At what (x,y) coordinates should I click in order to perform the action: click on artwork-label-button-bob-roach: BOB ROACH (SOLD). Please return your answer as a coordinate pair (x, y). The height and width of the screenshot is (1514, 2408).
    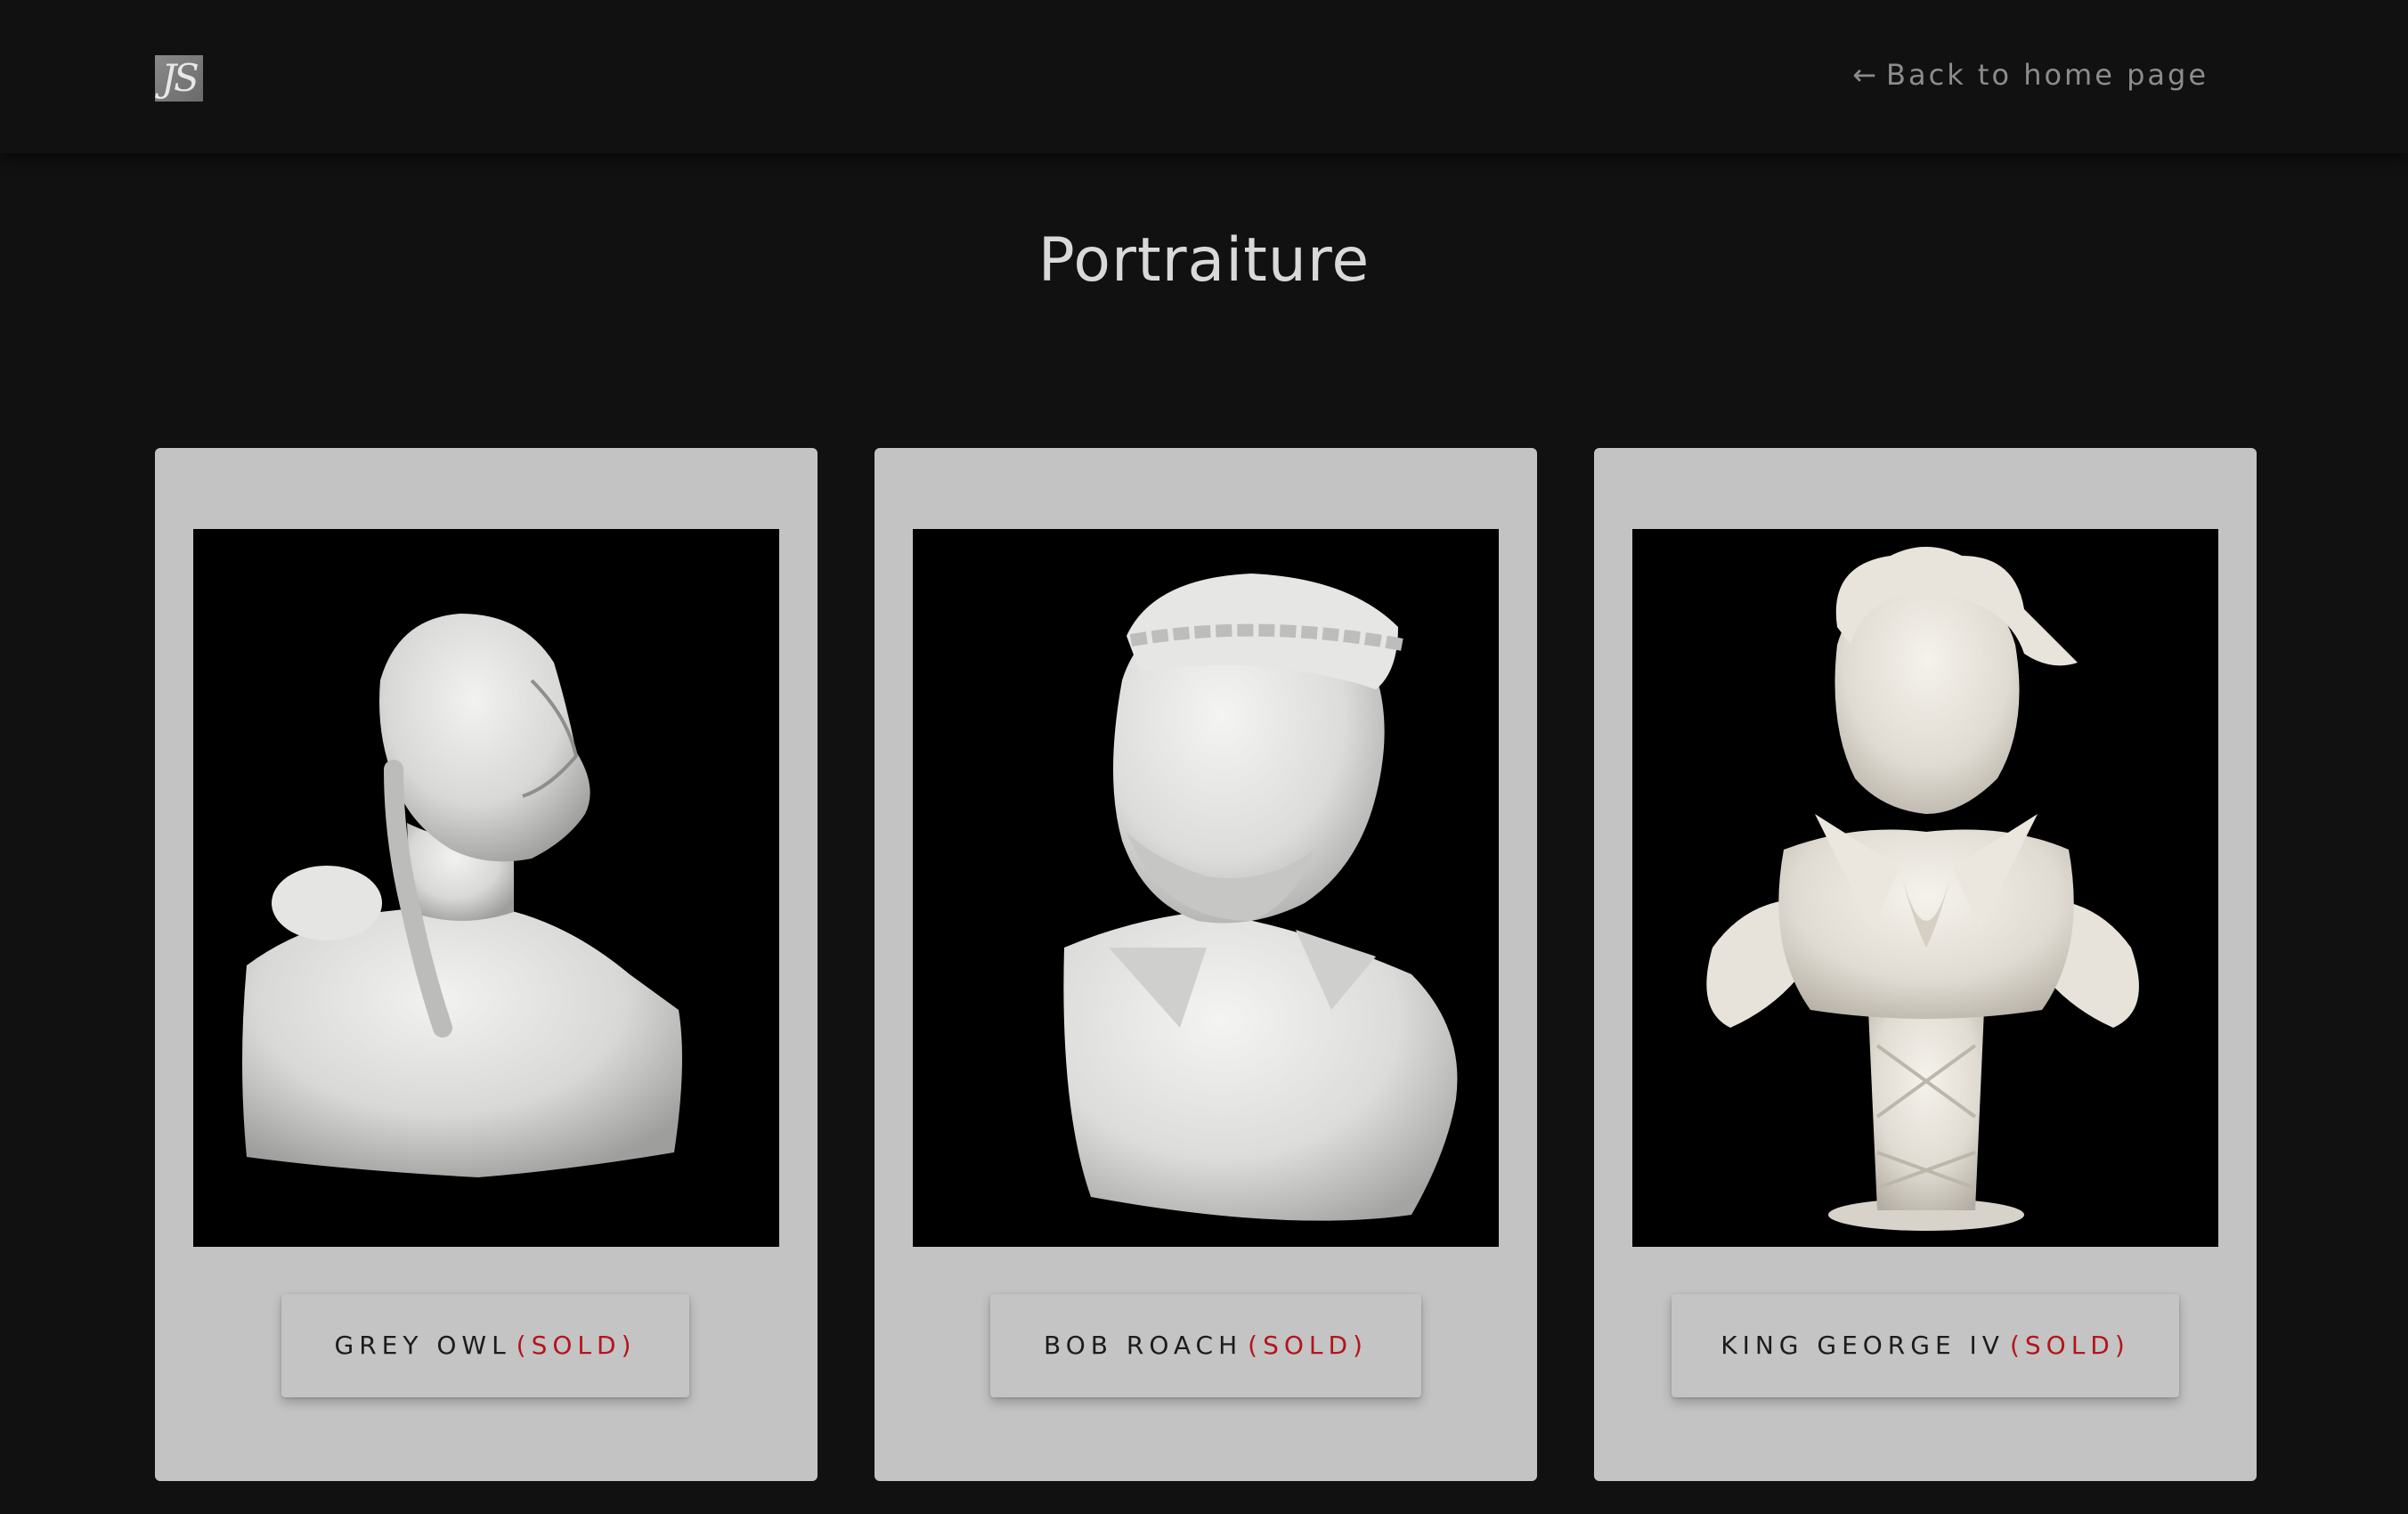
    Looking at the image, I should click on (1205, 1345).